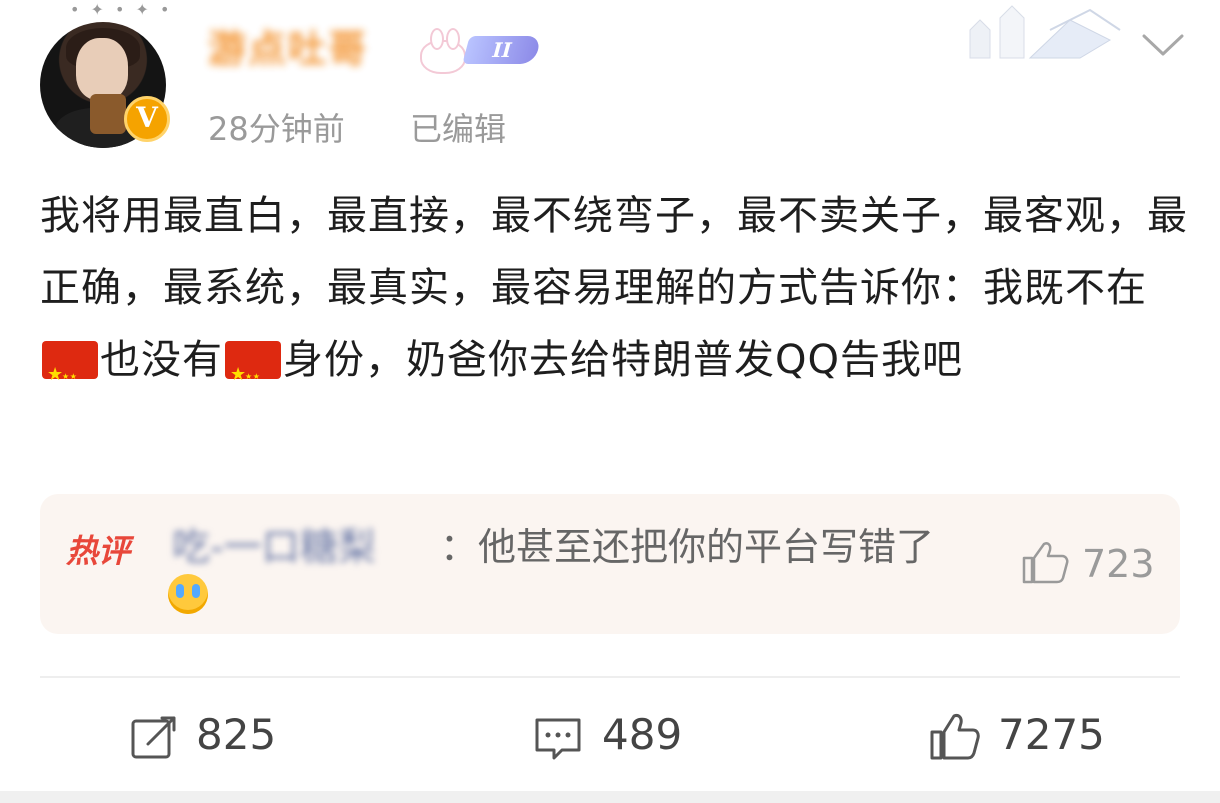  Describe the element at coordinates (236, 734) in the screenshot. I see `repost-count: 825` at that location.